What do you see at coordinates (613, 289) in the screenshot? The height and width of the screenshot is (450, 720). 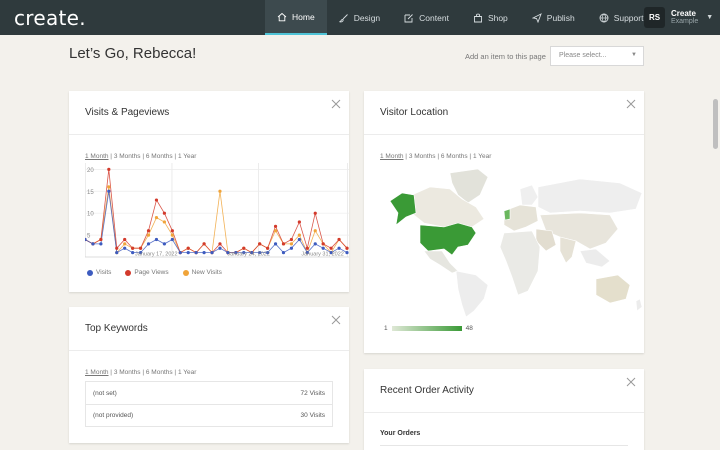 I see `region-australia` at bounding box center [613, 289].